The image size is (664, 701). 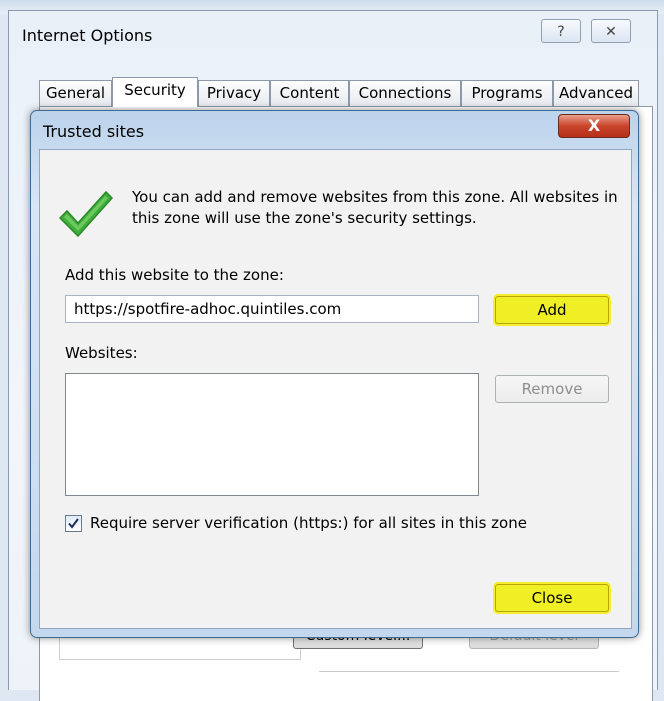 What do you see at coordinates (94, 131) in the screenshot?
I see `dialog-title: Trusted sites` at bounding box center [94, 131].